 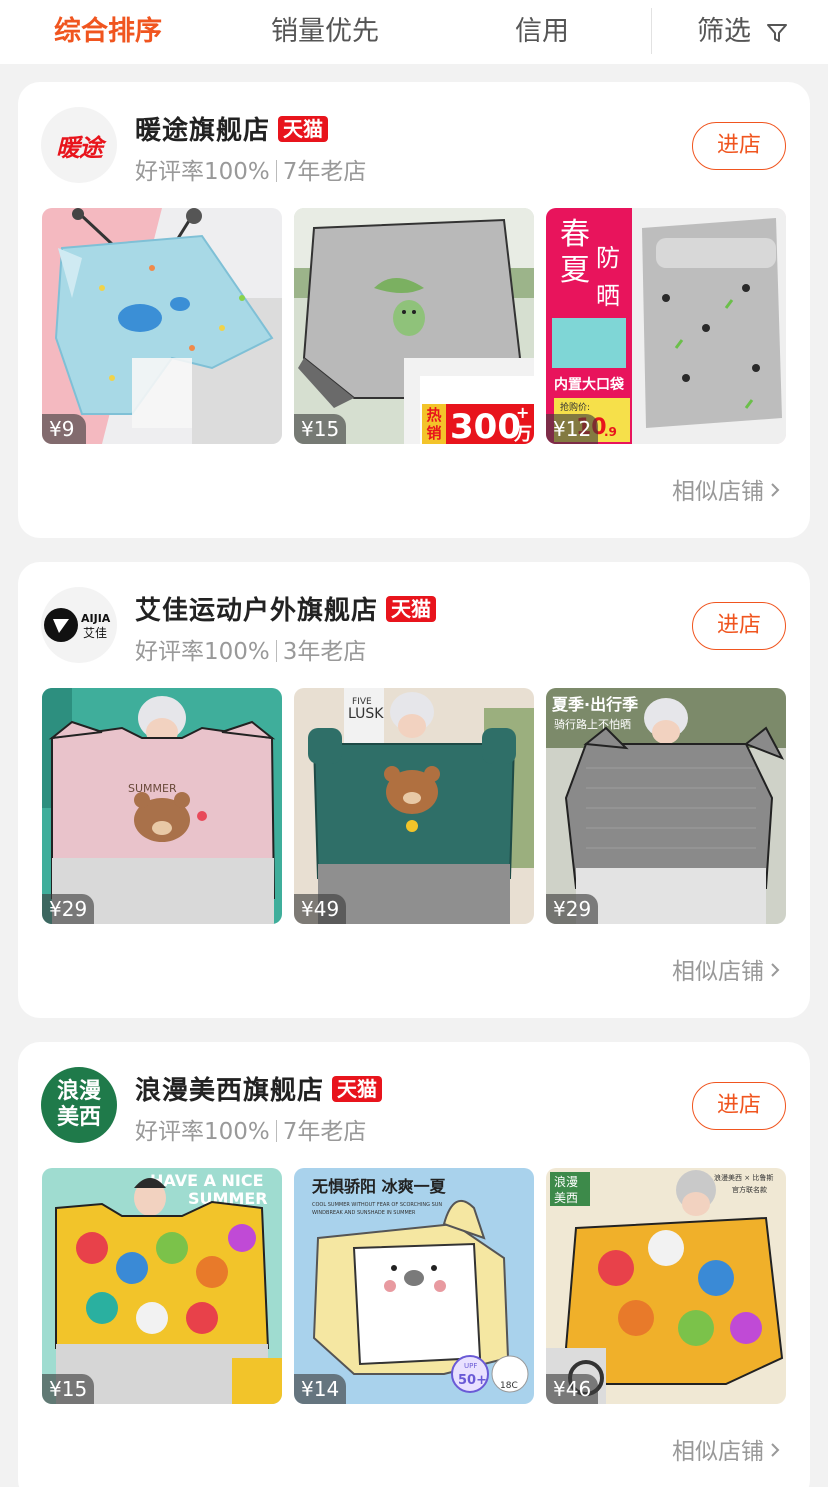 I want to click on shop-logo: AIJIA 艾佳, so click(x=79, y=625).